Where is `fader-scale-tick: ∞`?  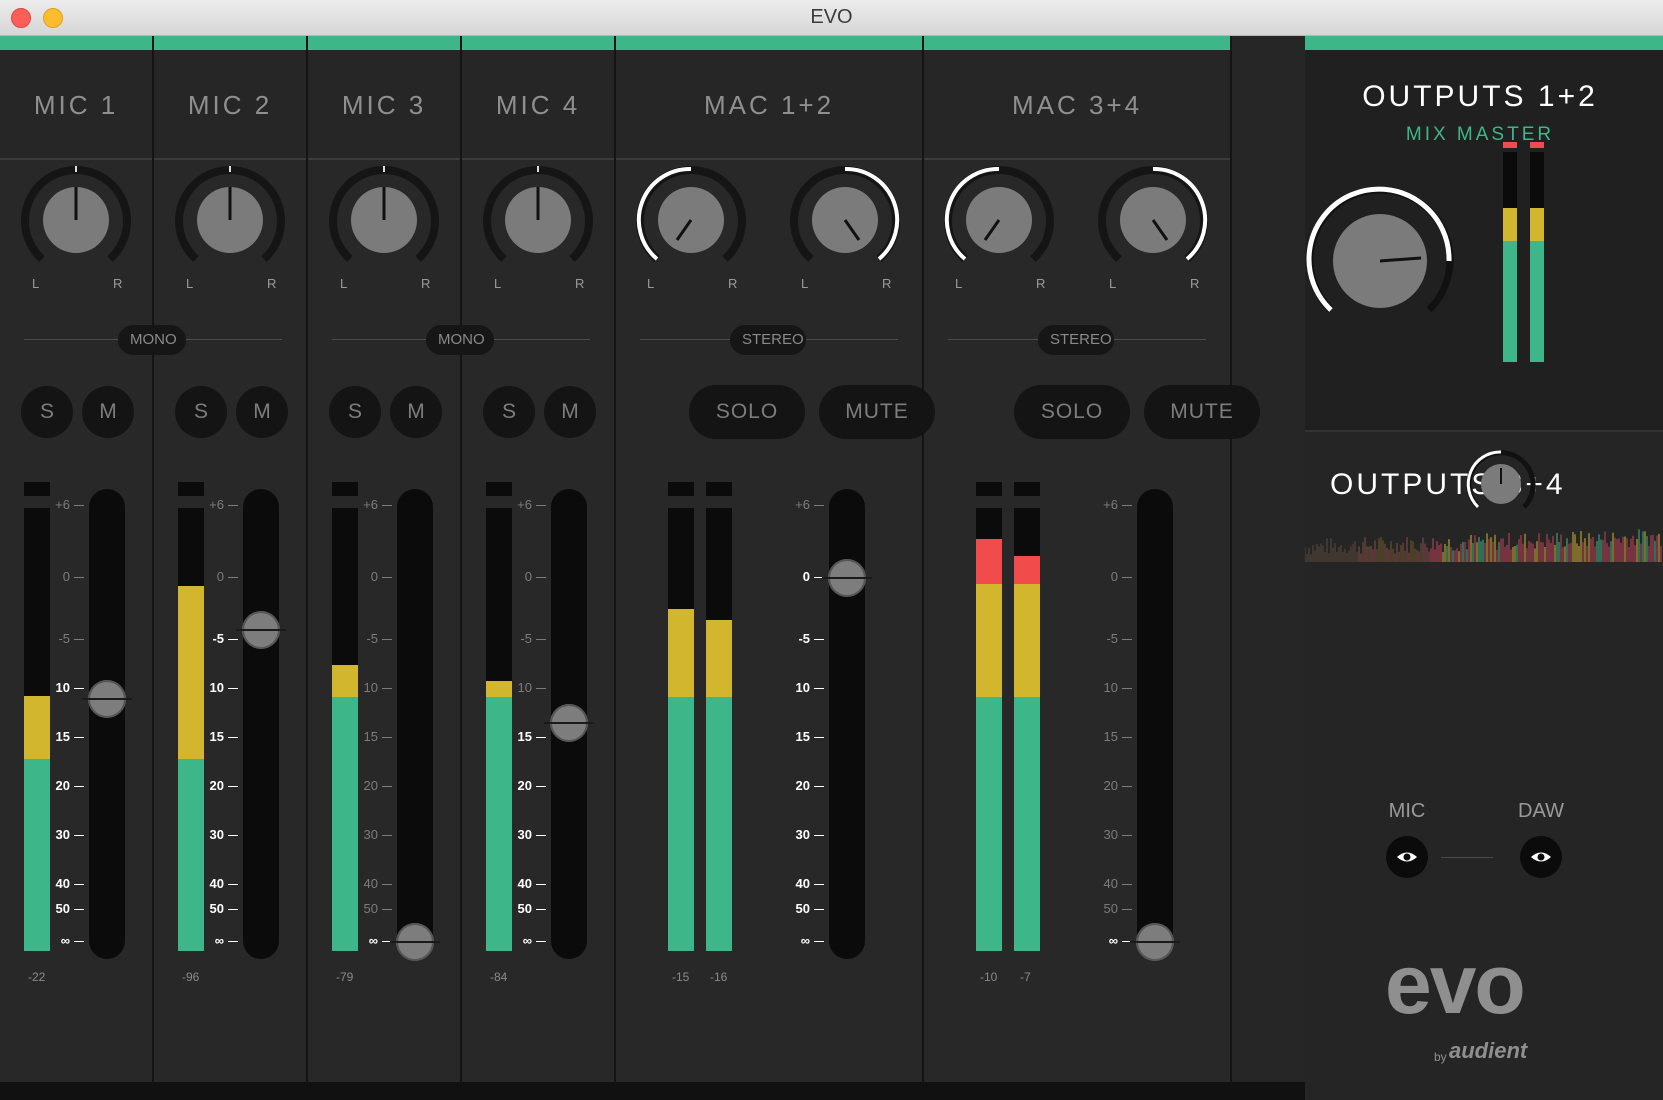
fader-scale-tick: ∞ is located at coordinates (1109, 941).